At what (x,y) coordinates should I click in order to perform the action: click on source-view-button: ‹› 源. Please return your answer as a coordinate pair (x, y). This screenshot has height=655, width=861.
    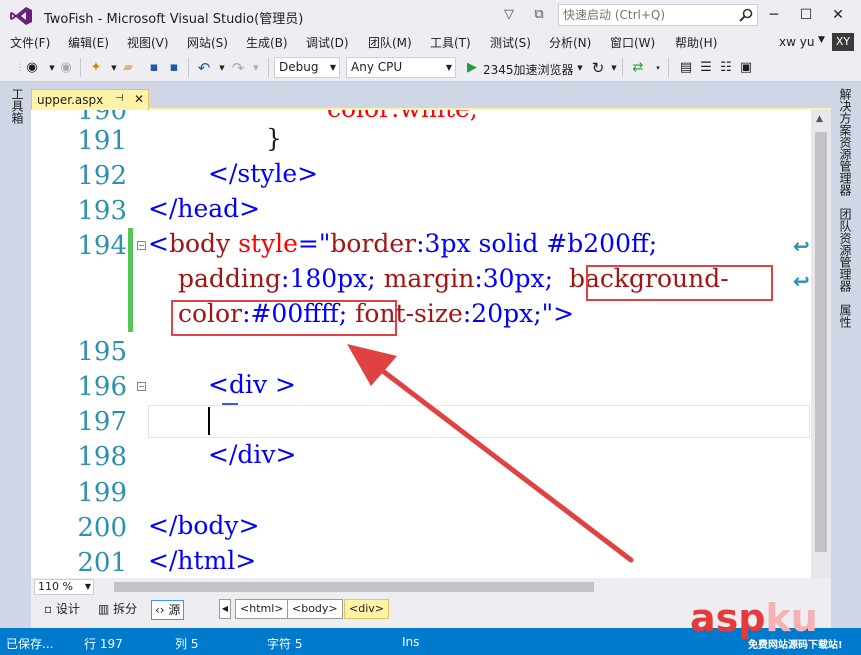
    Looking at the image, I should click on (168, 610).